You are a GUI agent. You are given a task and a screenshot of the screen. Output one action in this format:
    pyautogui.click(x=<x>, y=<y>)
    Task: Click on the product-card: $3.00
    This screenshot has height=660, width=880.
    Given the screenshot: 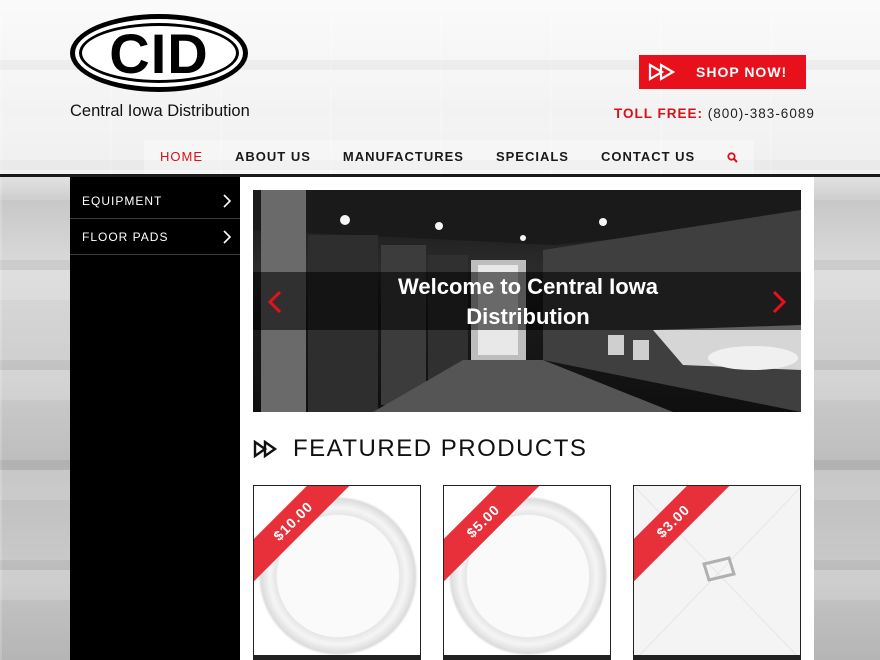 What is the action you would take?
    pyautogui.click(x=717, y=572)
    